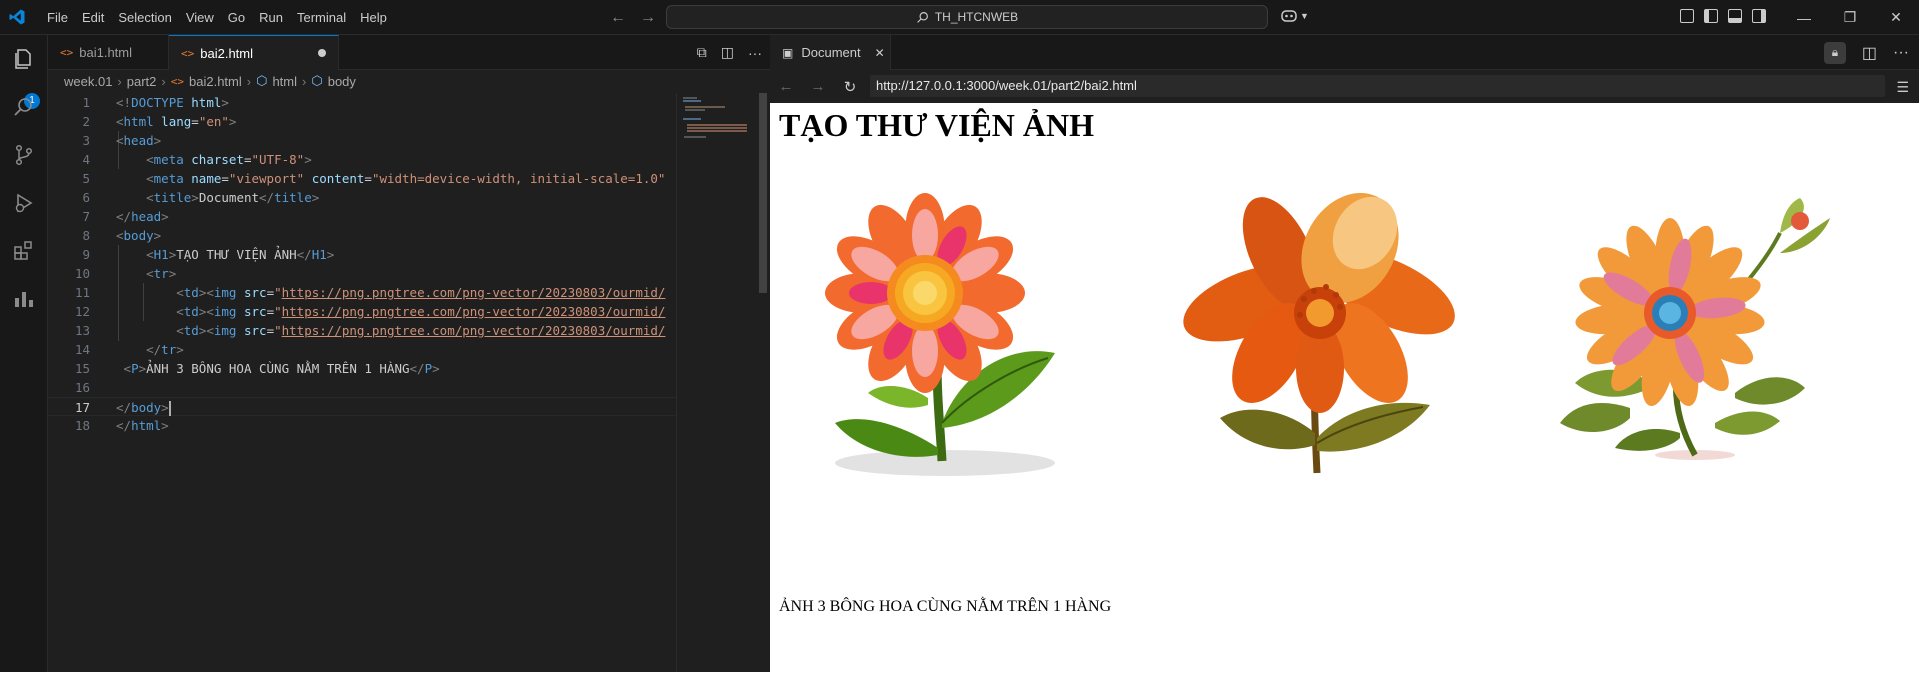 The width and height of the screenshot is (1919, 695). What do you see at coordinates (976, 17) in the screenshot?
I see `workspace-name: TH_HTCNWEB` at bounding box center [976, 17].